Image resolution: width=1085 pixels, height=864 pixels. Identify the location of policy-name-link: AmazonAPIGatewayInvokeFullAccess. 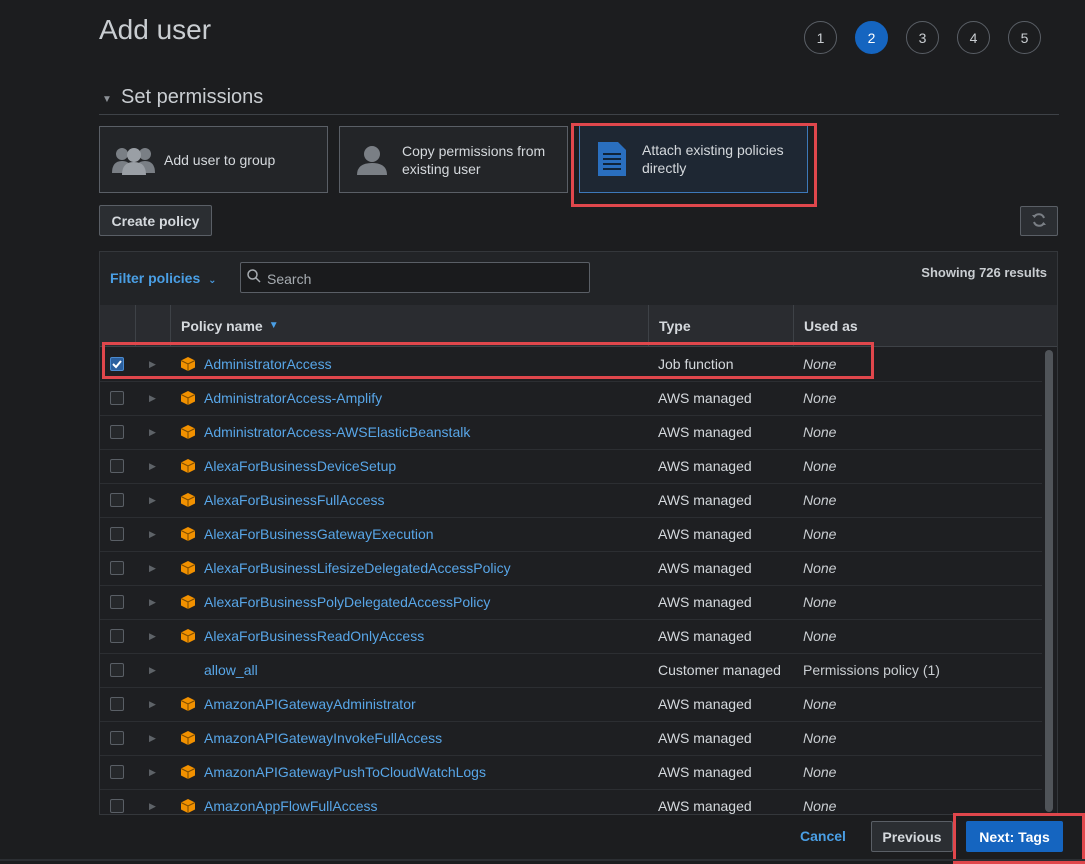
(323, 738).